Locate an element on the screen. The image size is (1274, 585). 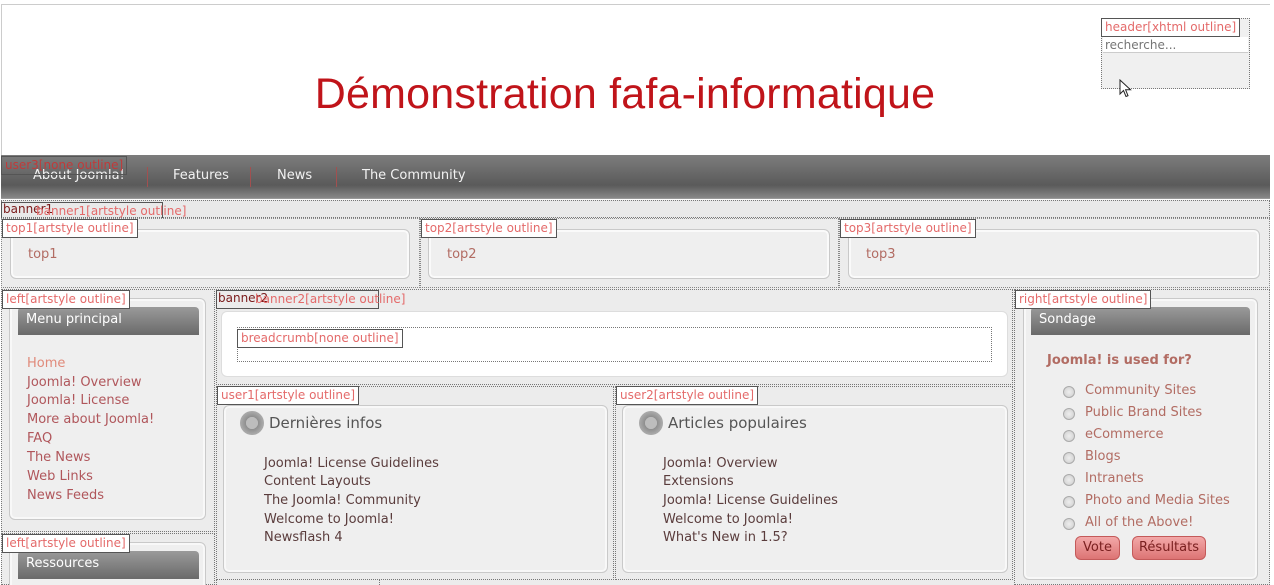
latest-news-item: Newsflash 4 is located at coordinates (303, 538).